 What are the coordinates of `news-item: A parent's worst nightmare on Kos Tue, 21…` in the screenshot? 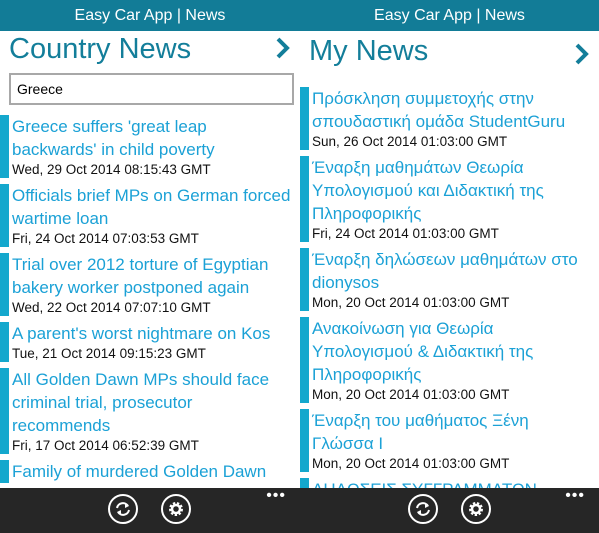 It's located at (150, 342).